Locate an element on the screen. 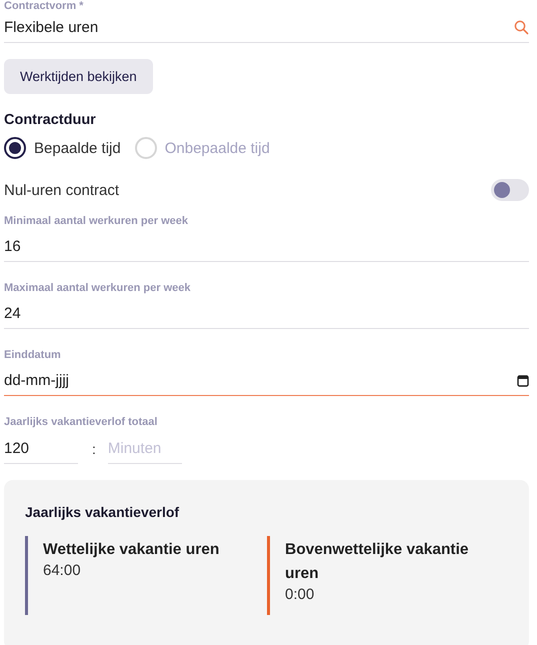  field-label: Jaarlijks vakantieverlof totaal is located at coordinates (81, 422).